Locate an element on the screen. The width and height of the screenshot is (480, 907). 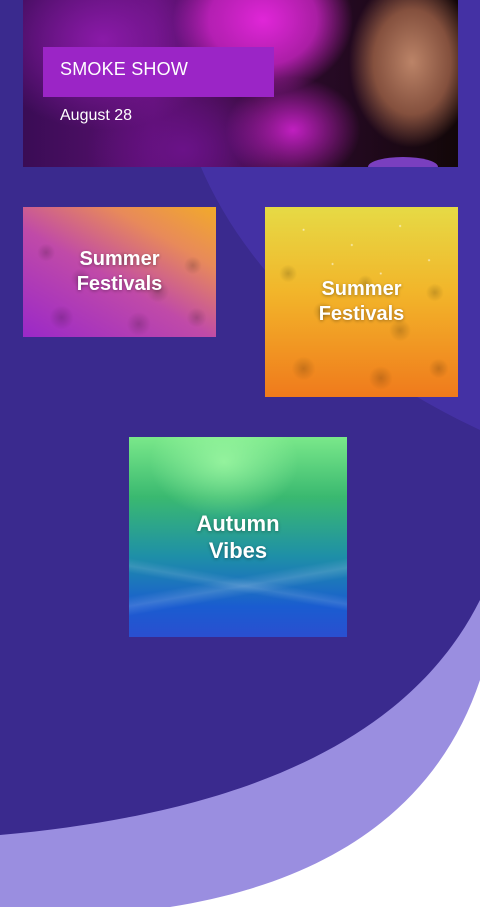
tile-summer-festivals-2: Summer Festivals is located at coordinates (361, 302).